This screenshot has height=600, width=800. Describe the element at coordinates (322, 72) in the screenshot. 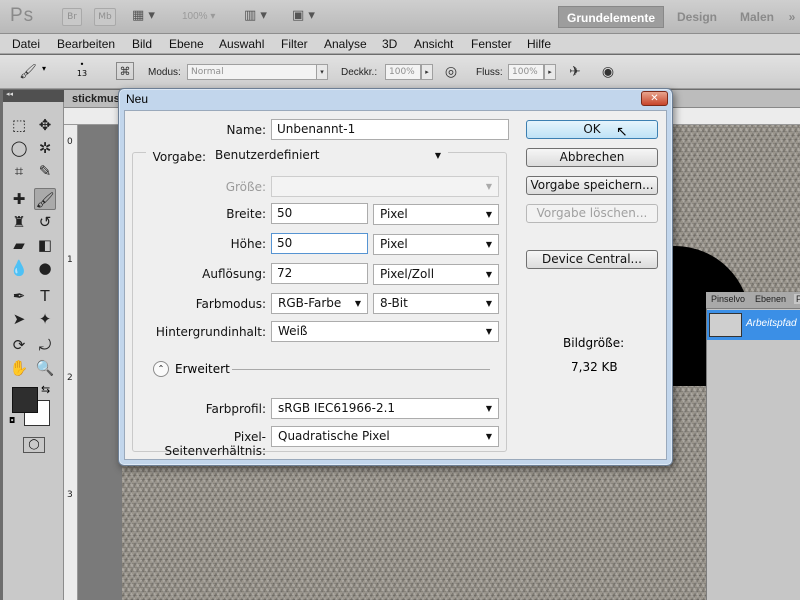

I see `mode-dropdown-icon: ▾` at that location.